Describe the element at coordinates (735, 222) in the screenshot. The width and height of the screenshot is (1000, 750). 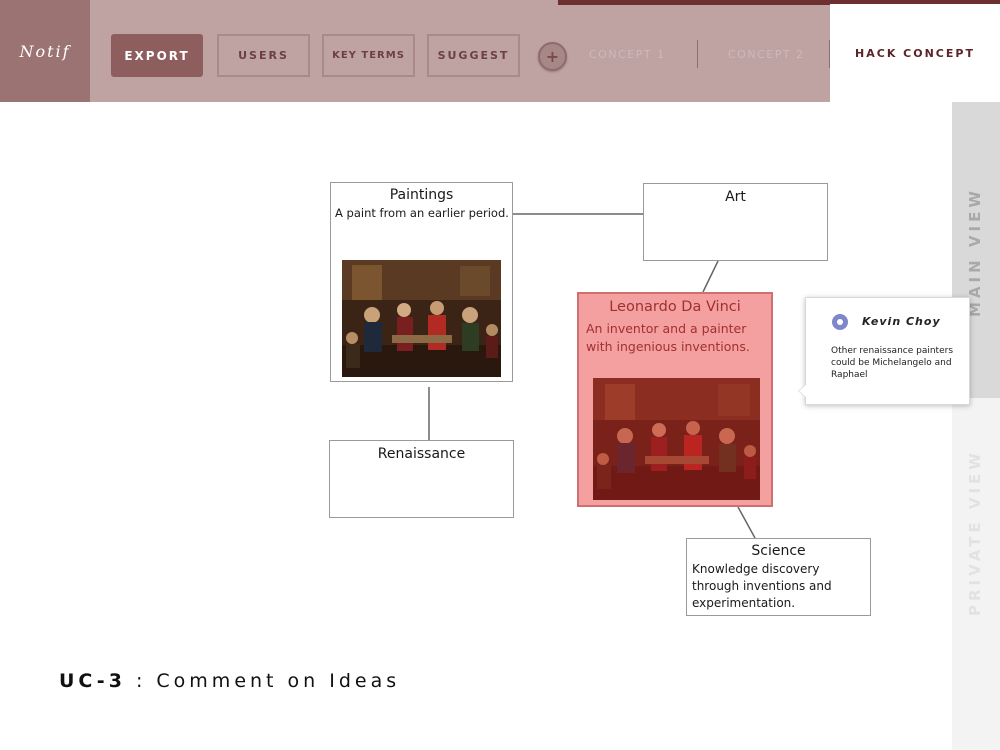
I see `node-art: Art` at that location.